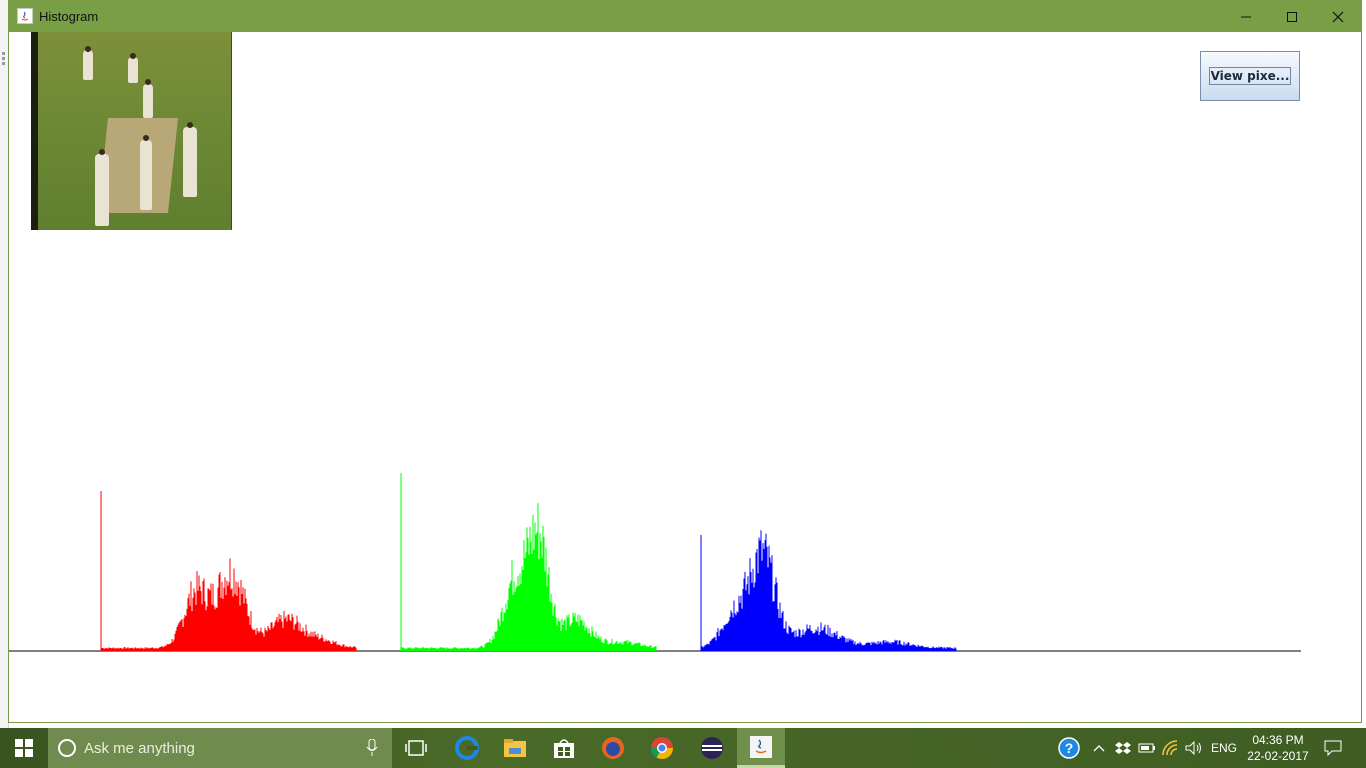  I want to click on chrome-icon, so click(662, 748).